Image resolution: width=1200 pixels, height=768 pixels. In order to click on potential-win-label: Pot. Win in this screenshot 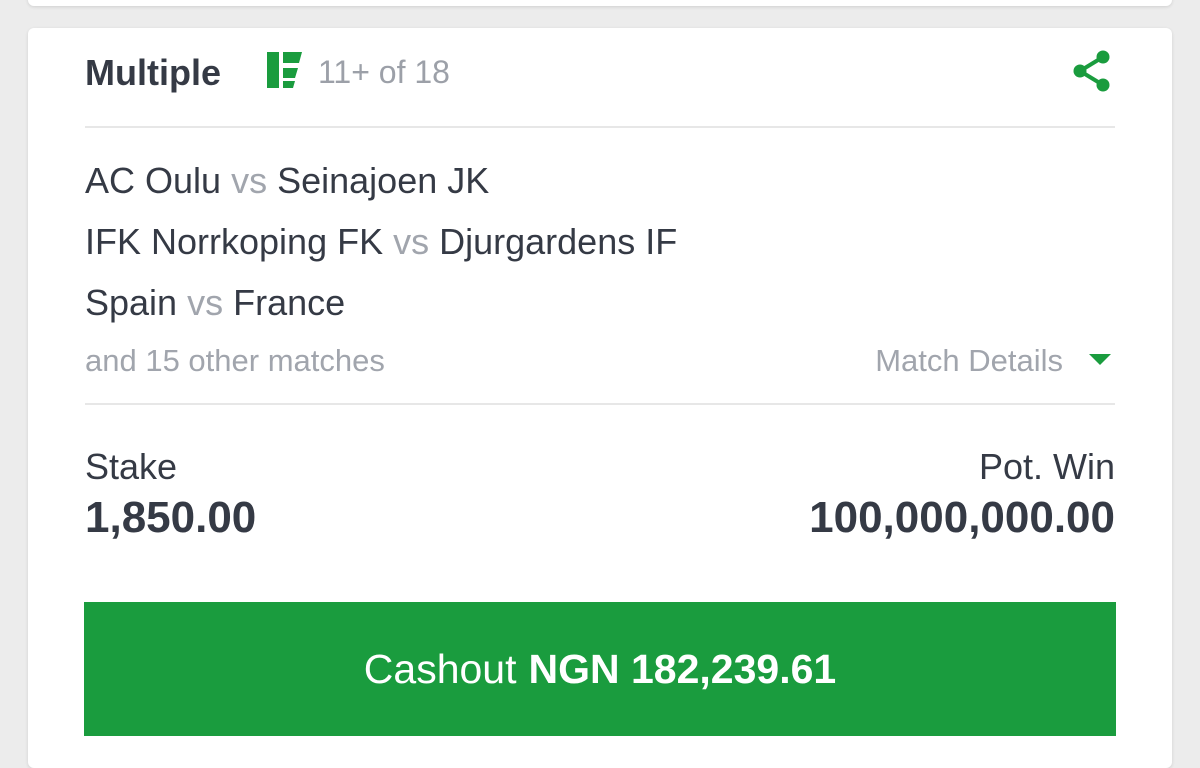, I will do `click(1046, 466)`.